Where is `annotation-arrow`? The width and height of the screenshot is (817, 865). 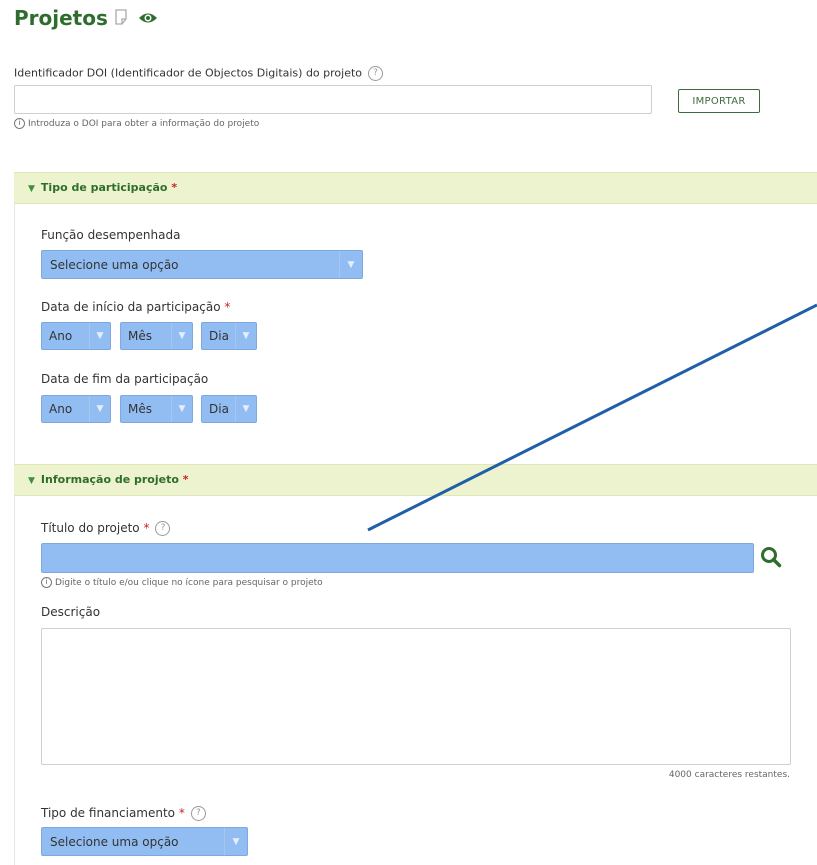 annotation-arrow is located at coordinates (592, 417).